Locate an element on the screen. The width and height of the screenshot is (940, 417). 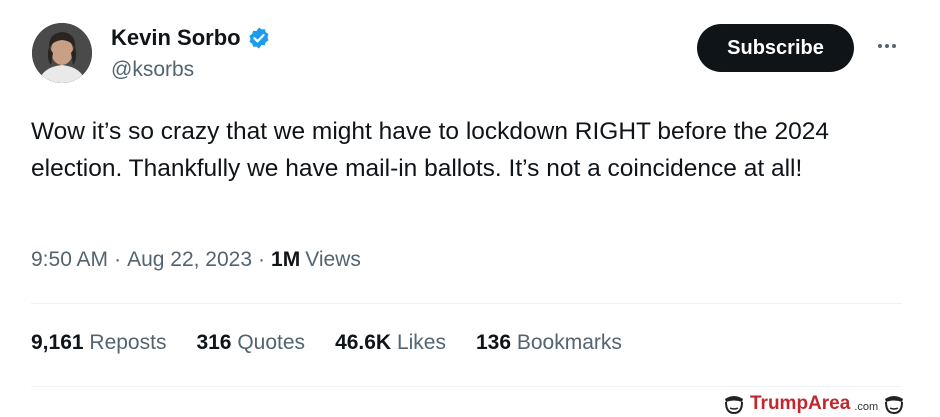
subscribe-button: Subscribe is located at coordinates (775, 48).